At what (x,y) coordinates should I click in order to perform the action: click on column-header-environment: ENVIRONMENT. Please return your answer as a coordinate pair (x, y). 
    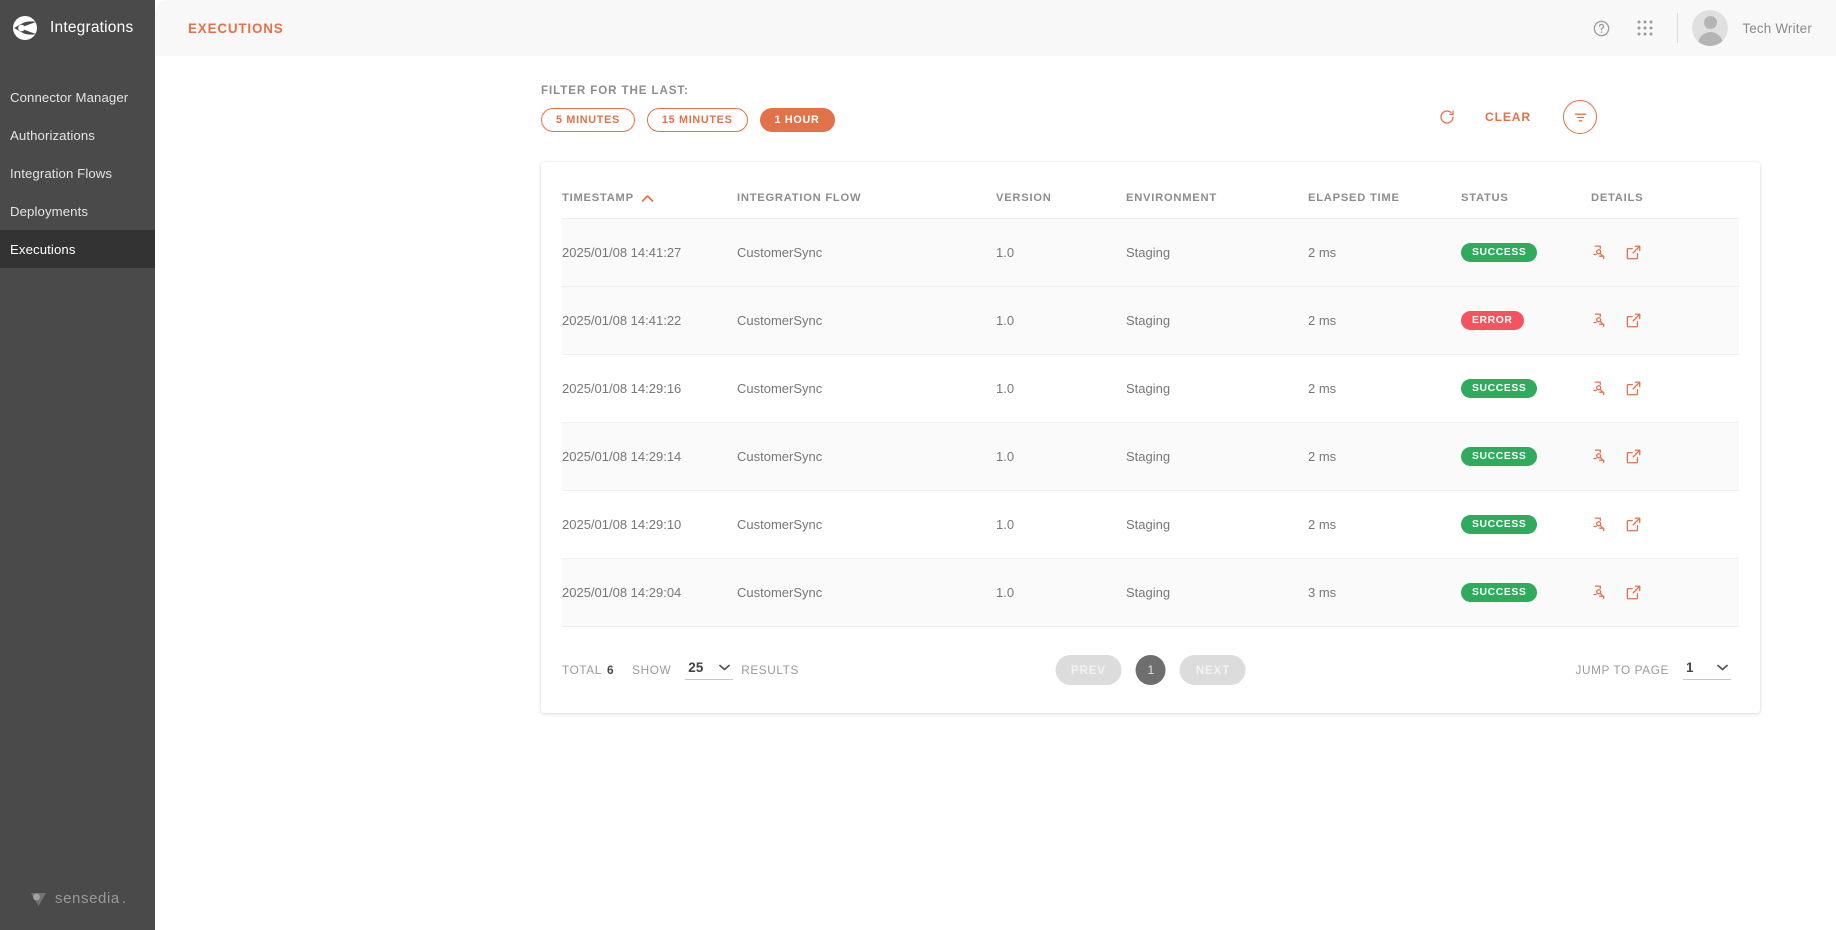
    Looking at the image, I should click on (1217, 190).